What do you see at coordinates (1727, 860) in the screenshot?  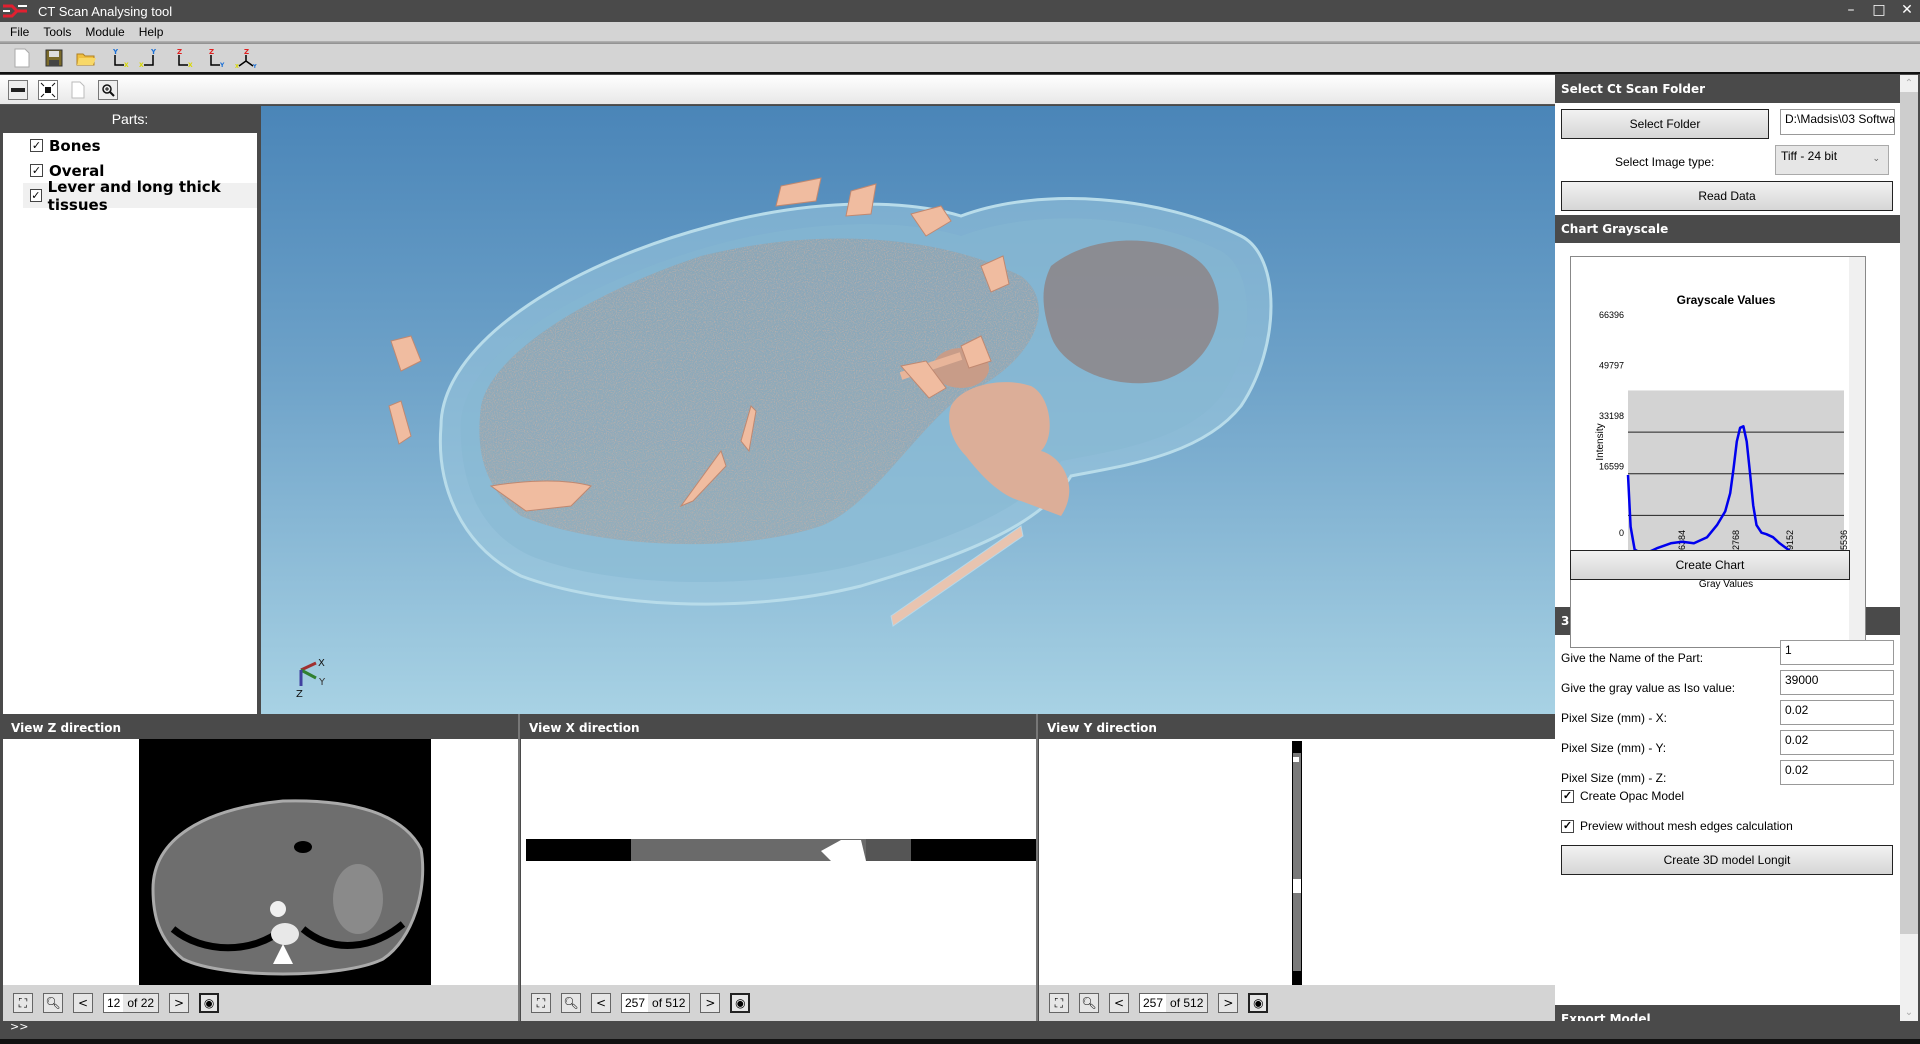 I see `create-3d-model-button: Create 3D model Longit` at bounding box center [1727, 860].